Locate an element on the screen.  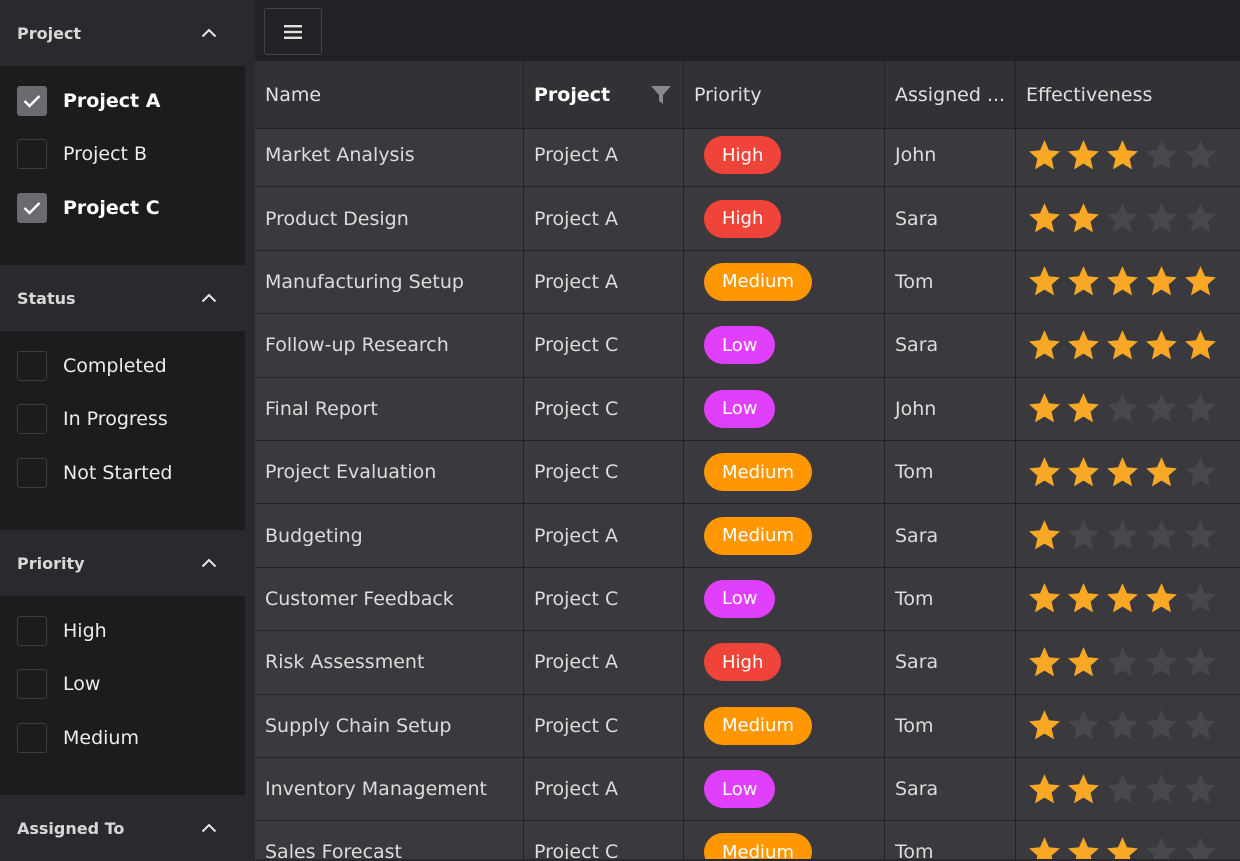
filter-option: High is located at coordinates (122, 631).